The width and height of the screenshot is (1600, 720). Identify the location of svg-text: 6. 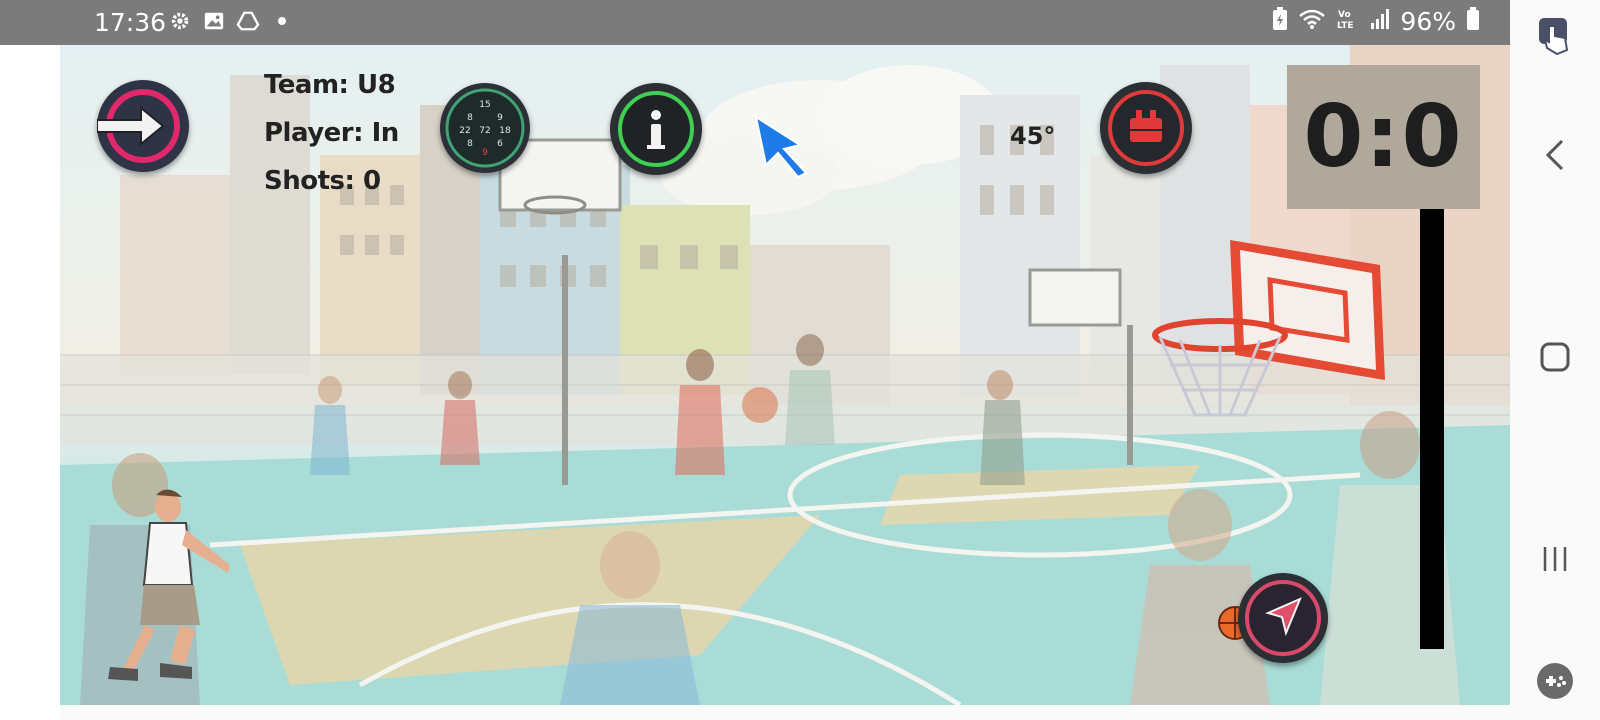
(500, 144).